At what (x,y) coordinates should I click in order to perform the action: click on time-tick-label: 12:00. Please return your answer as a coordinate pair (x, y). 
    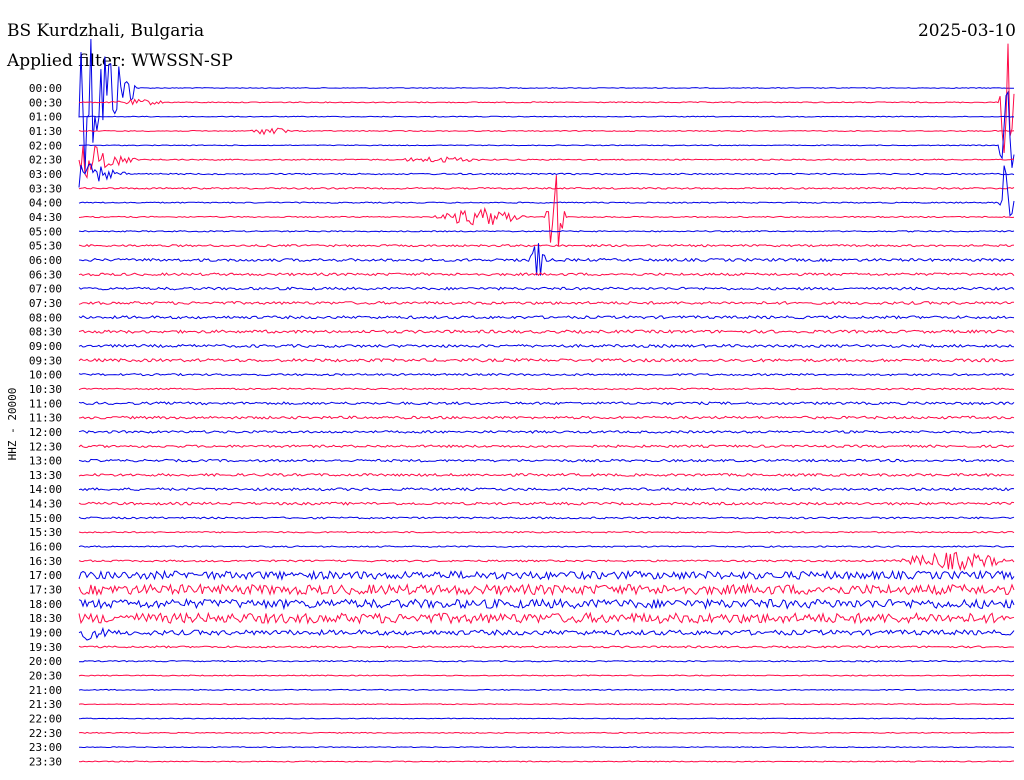
    Looking at the image, I should click on (45, 432).